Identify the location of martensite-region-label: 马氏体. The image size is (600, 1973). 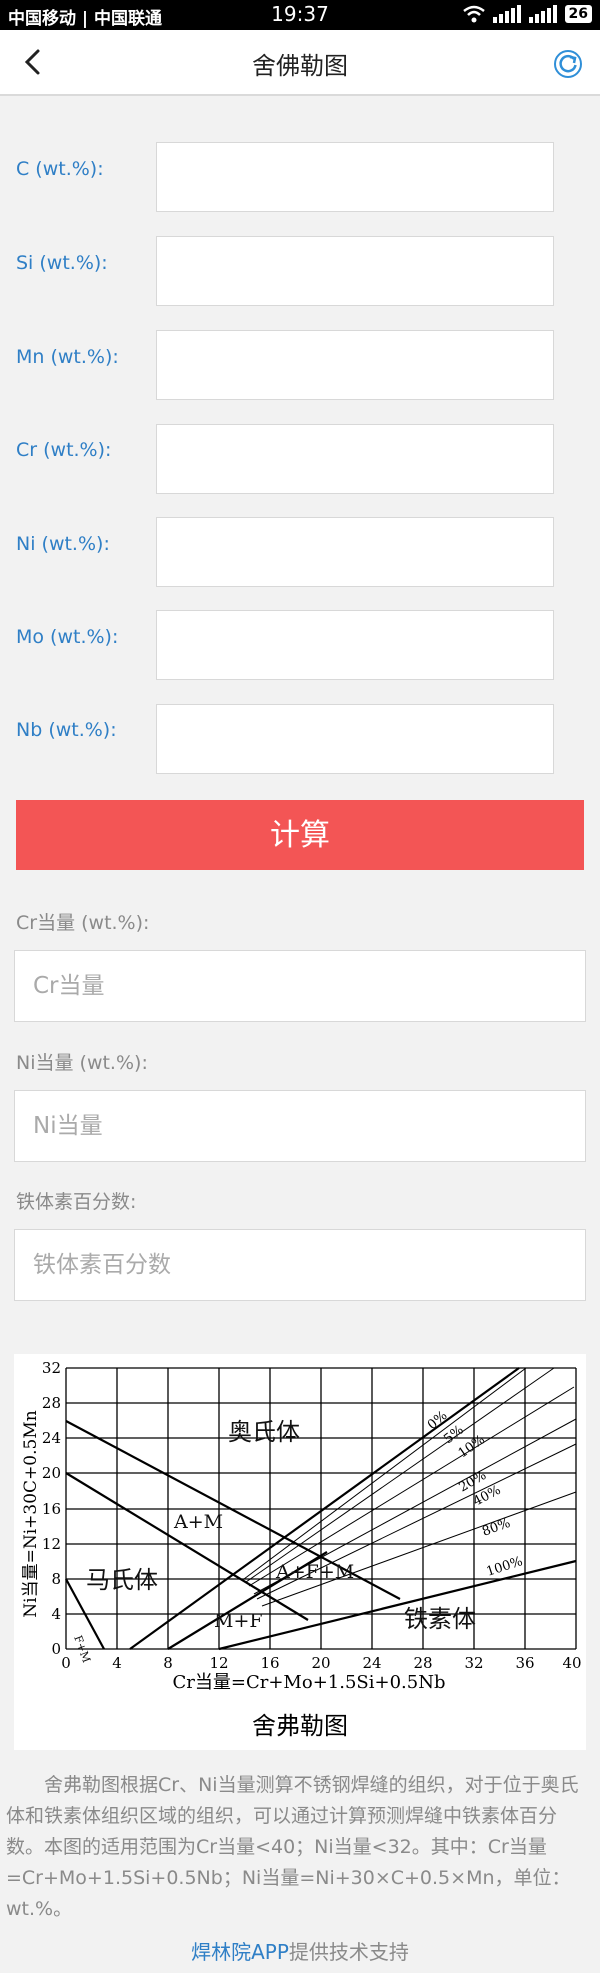
(122, 1580).